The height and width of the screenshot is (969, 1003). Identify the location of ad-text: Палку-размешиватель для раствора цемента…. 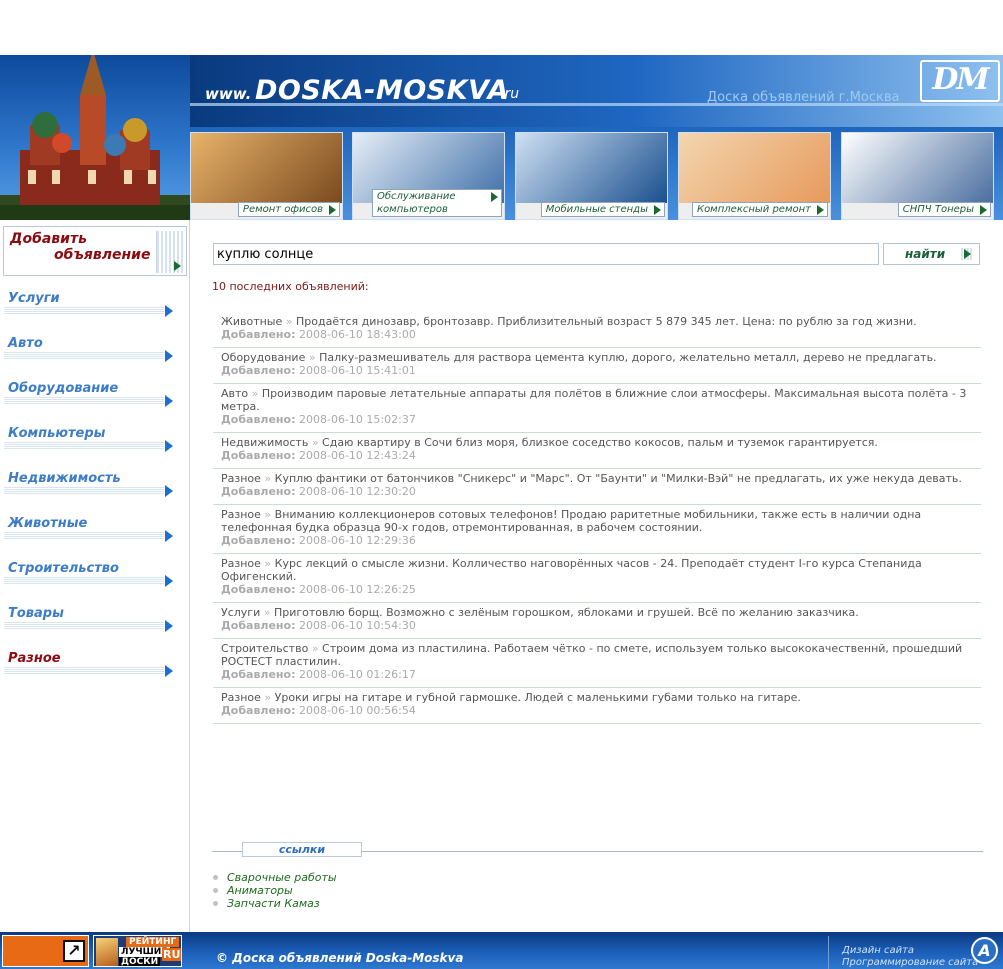
(627, 357).